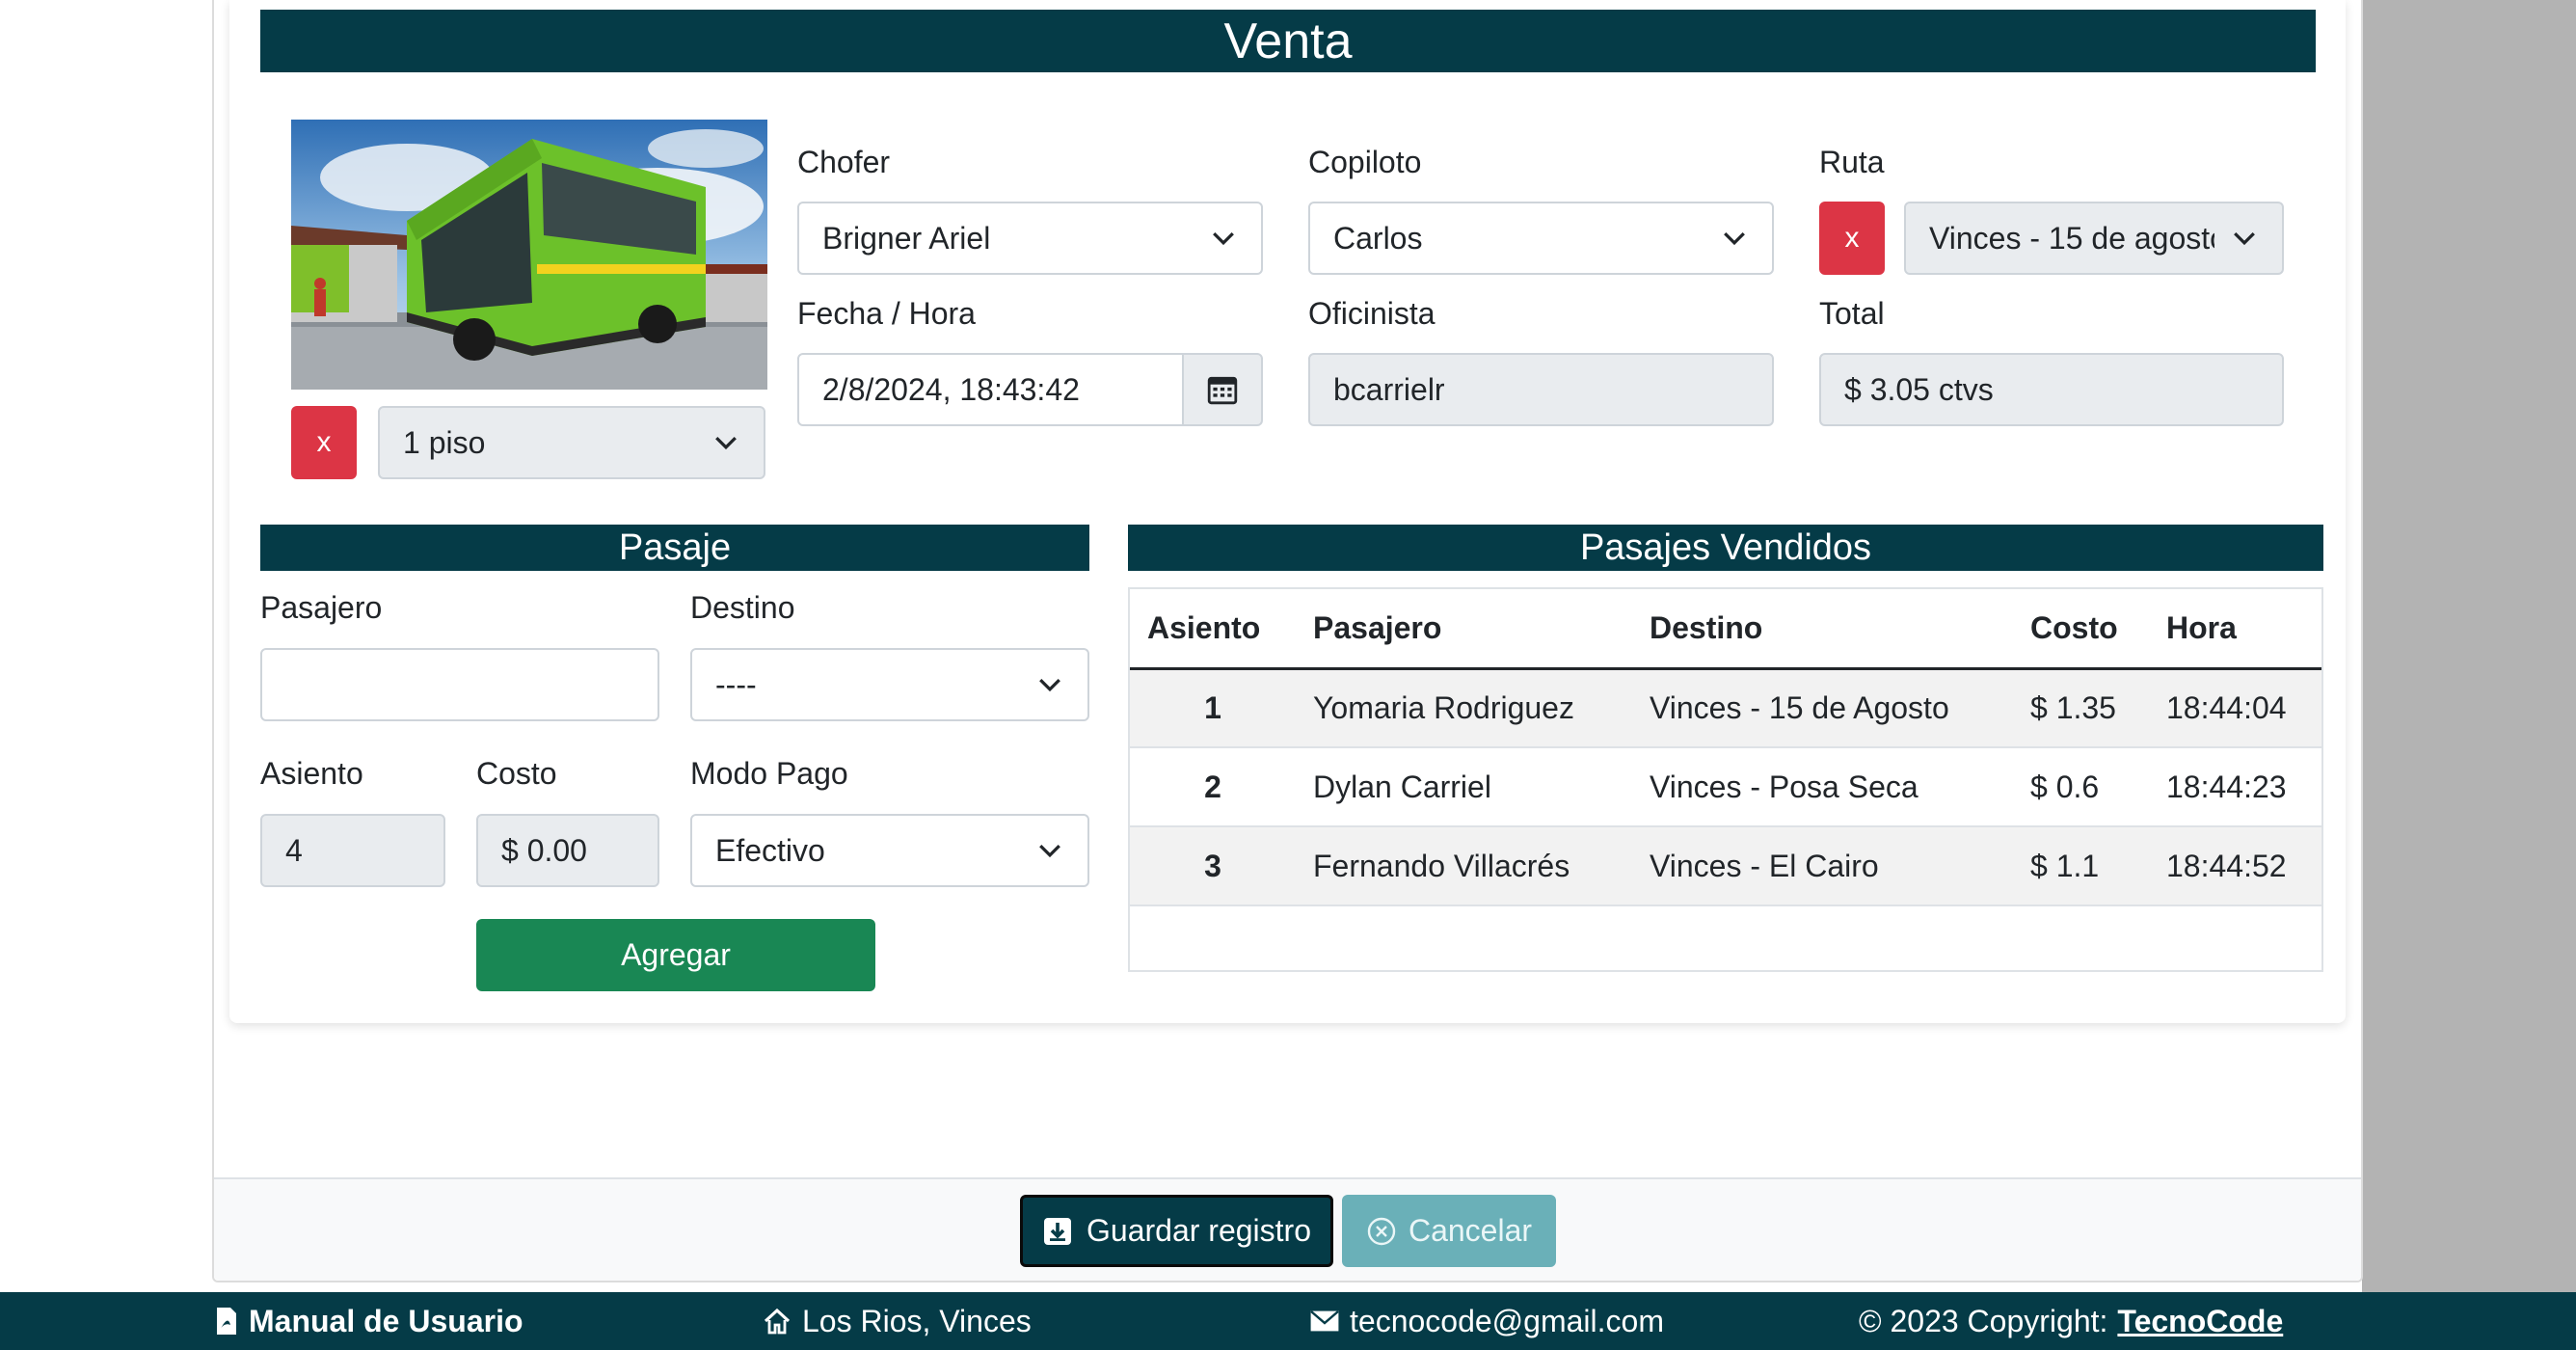 Image resolution: width=2576 pixels, height=1350 pixels. What do you see at coordinates (1541, 238) in the screenshot?
I see `copiloto-select: Carlos` at bounding box center [1541, 238].